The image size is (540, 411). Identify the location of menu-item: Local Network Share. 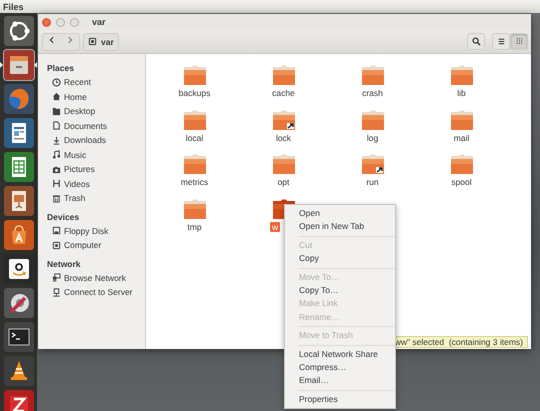
(340, 354).